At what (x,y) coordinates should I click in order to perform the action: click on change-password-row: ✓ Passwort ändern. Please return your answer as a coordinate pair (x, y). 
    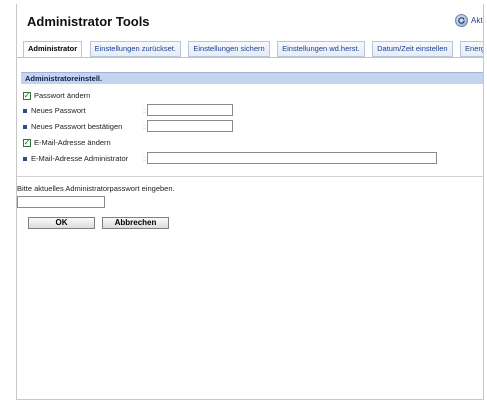
    Looking at the image, I should click on (56, 95).